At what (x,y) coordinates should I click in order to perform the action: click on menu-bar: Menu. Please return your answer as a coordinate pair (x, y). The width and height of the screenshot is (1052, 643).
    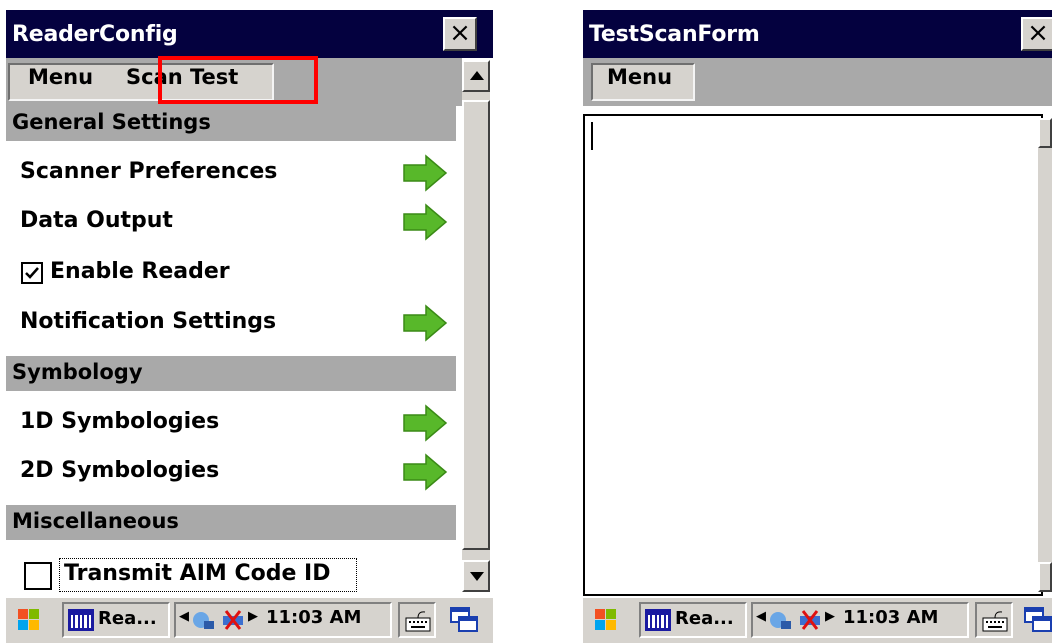
    Looking at the image, I should click on (817, 82).